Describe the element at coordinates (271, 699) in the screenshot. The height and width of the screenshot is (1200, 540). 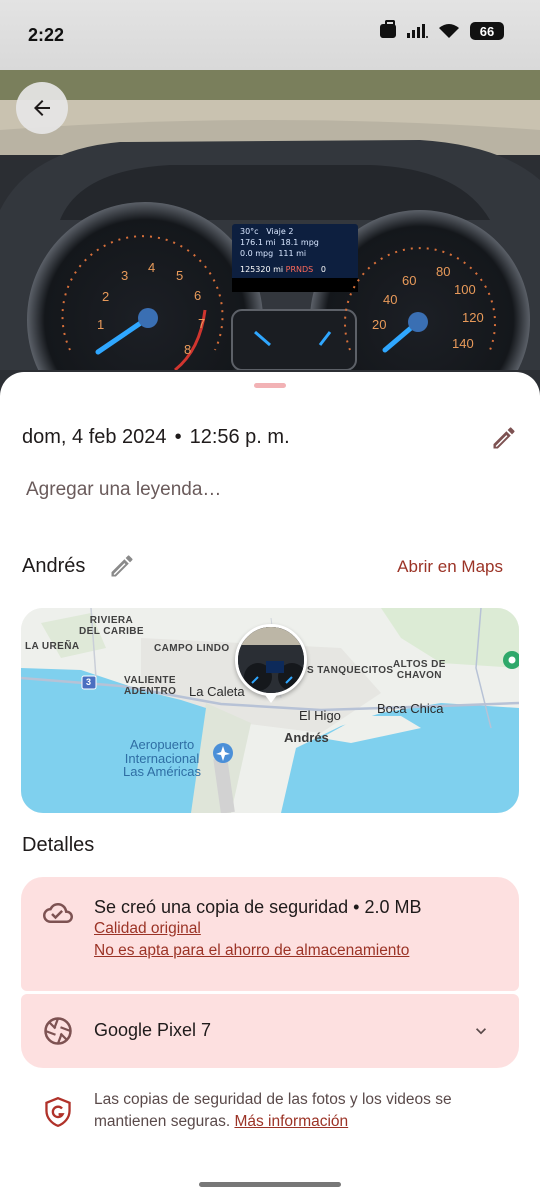
I see `map-marker-pointer` at that location.